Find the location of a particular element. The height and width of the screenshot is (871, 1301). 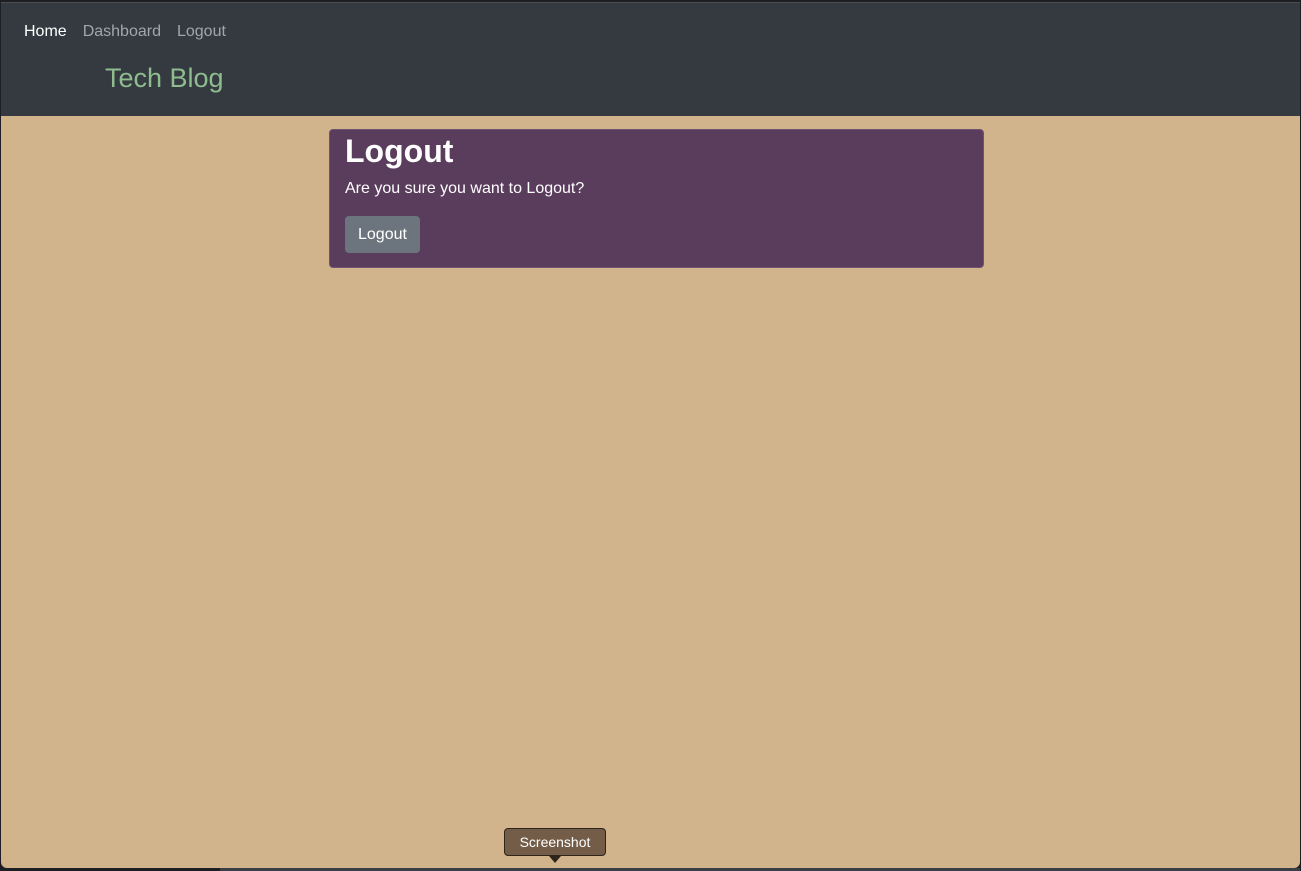

nav-links: Home Dashboard Logout is located at coordinates (133, 32).